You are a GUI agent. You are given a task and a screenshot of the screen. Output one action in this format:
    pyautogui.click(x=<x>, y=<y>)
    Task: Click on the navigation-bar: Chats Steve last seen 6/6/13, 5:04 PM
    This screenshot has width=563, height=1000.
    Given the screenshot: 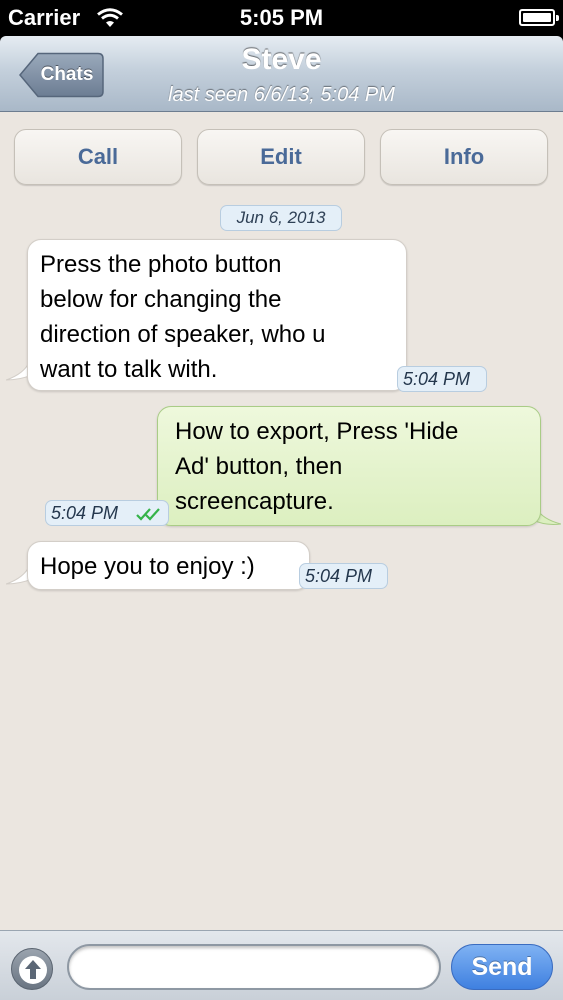 What is the action you would take?
    pyautogui.click(x=281, y=74)
    